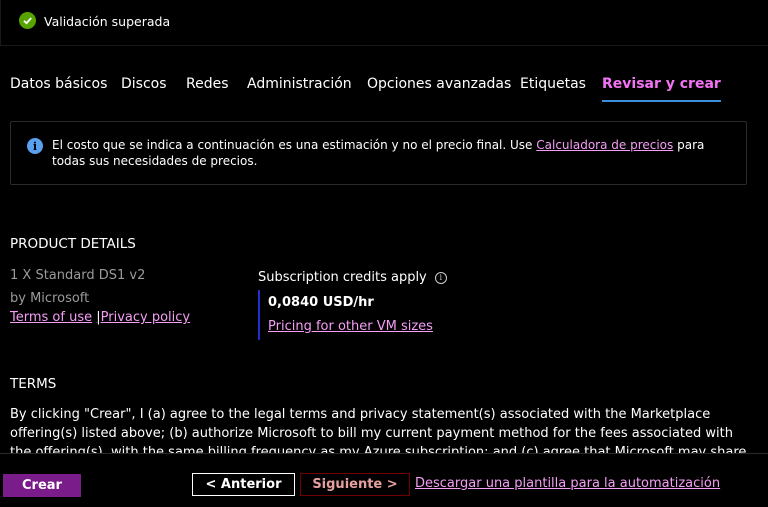 The image size is (768, 507). Describe the element at coordinates (553, 89) in the screenshot. I see `tab-tags: Etiquetas` at that location.